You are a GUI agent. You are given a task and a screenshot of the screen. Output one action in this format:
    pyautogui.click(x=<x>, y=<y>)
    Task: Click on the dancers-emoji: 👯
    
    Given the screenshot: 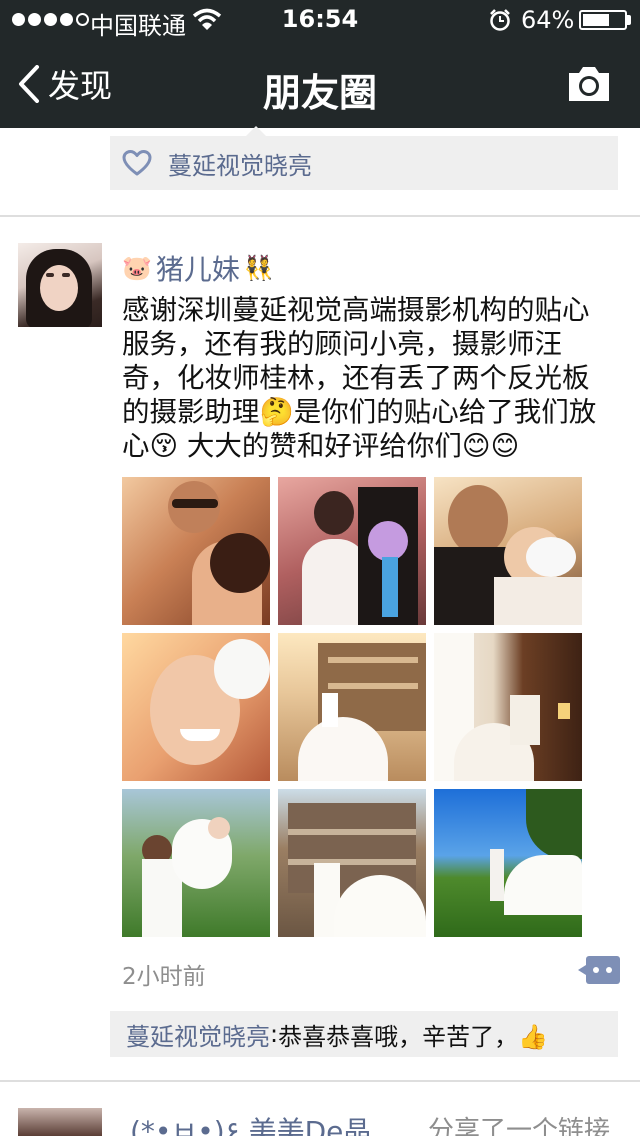 What is the action you would take?
    pyautogui.click(x=258, y=268)
    